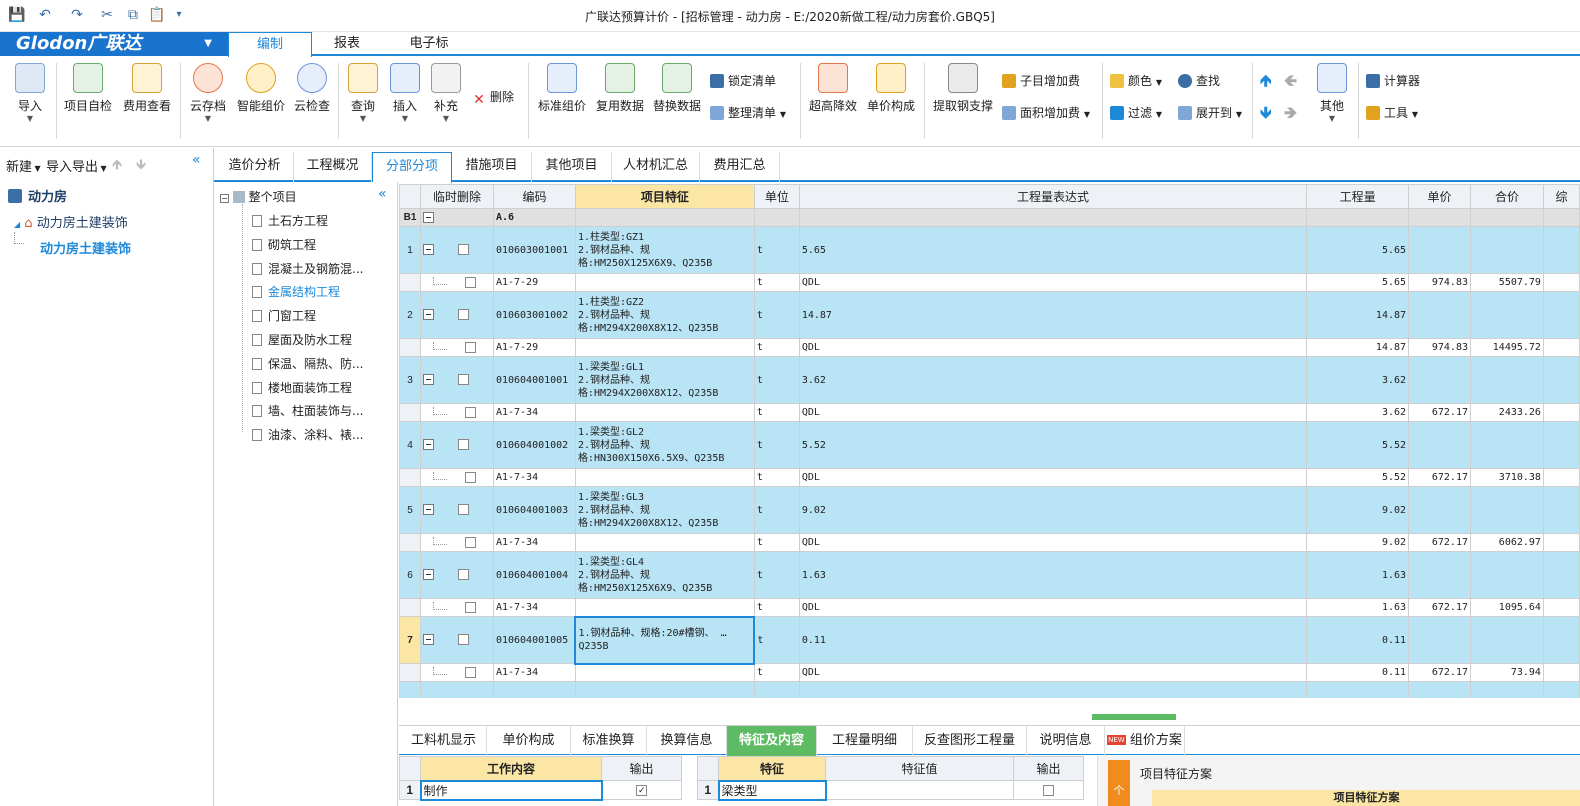 The height and width of the screenshot is (806, 1580). What do you see at coordinates (117, 166) in the screenshot?
I see `move-up-icon: 🡹` at bounding box center [117, 166].